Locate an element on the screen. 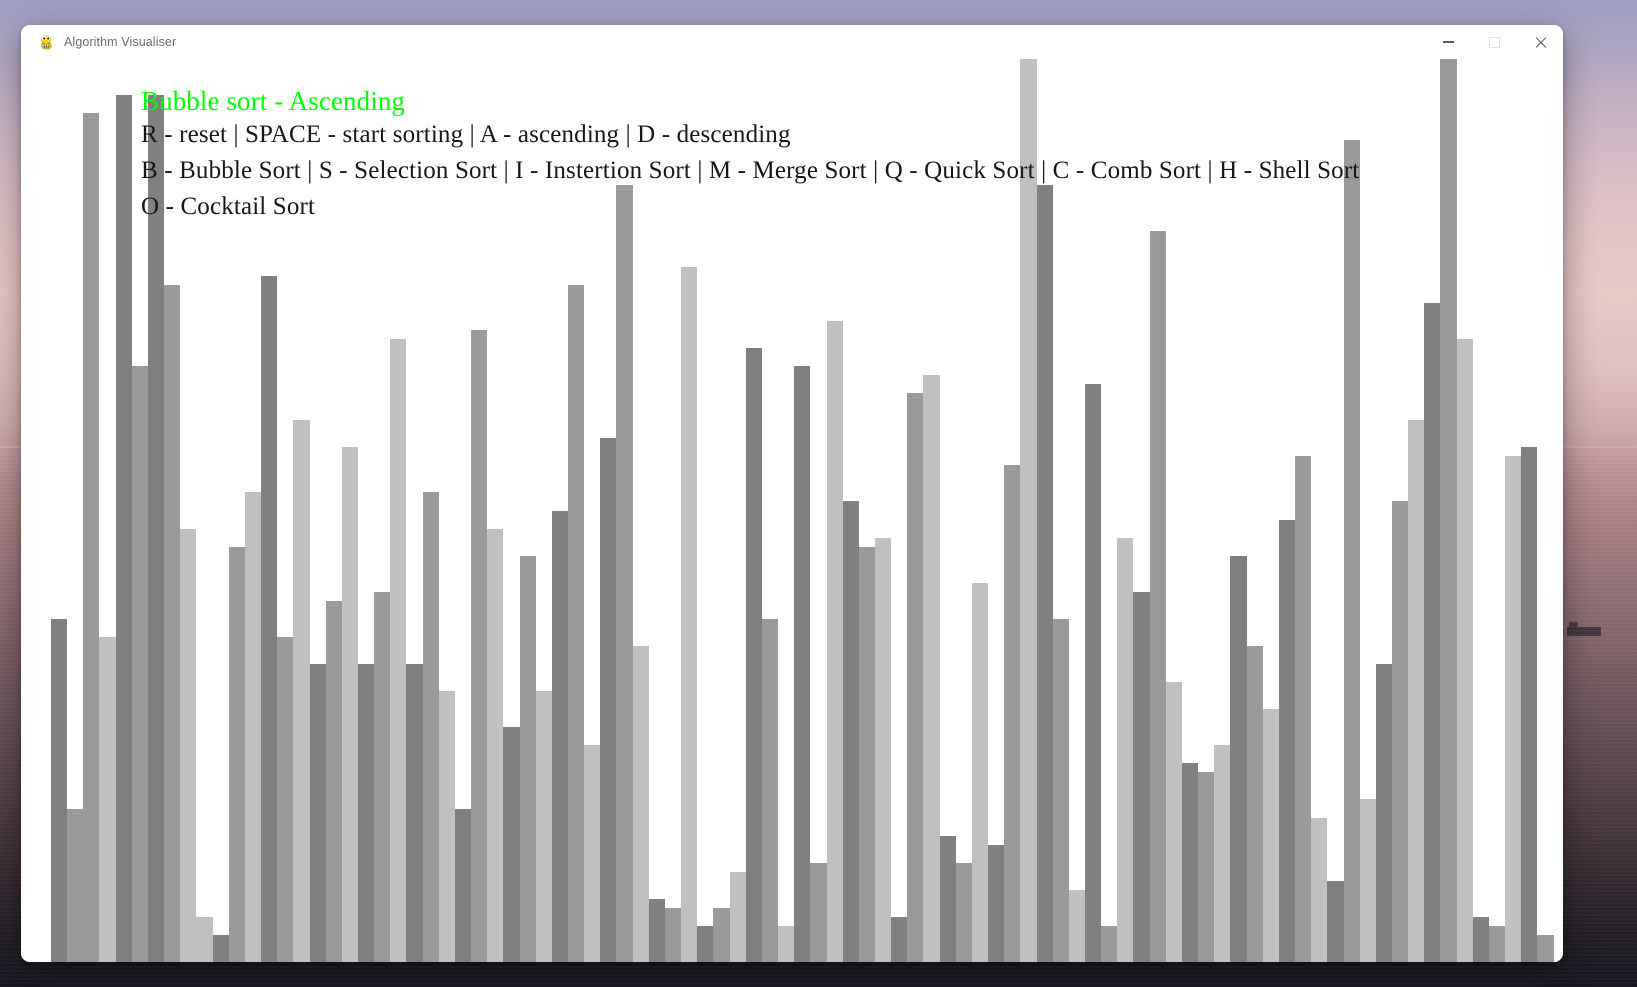  window-titlebar: Algorithm Visualiser is located at coordinates (792, 42).